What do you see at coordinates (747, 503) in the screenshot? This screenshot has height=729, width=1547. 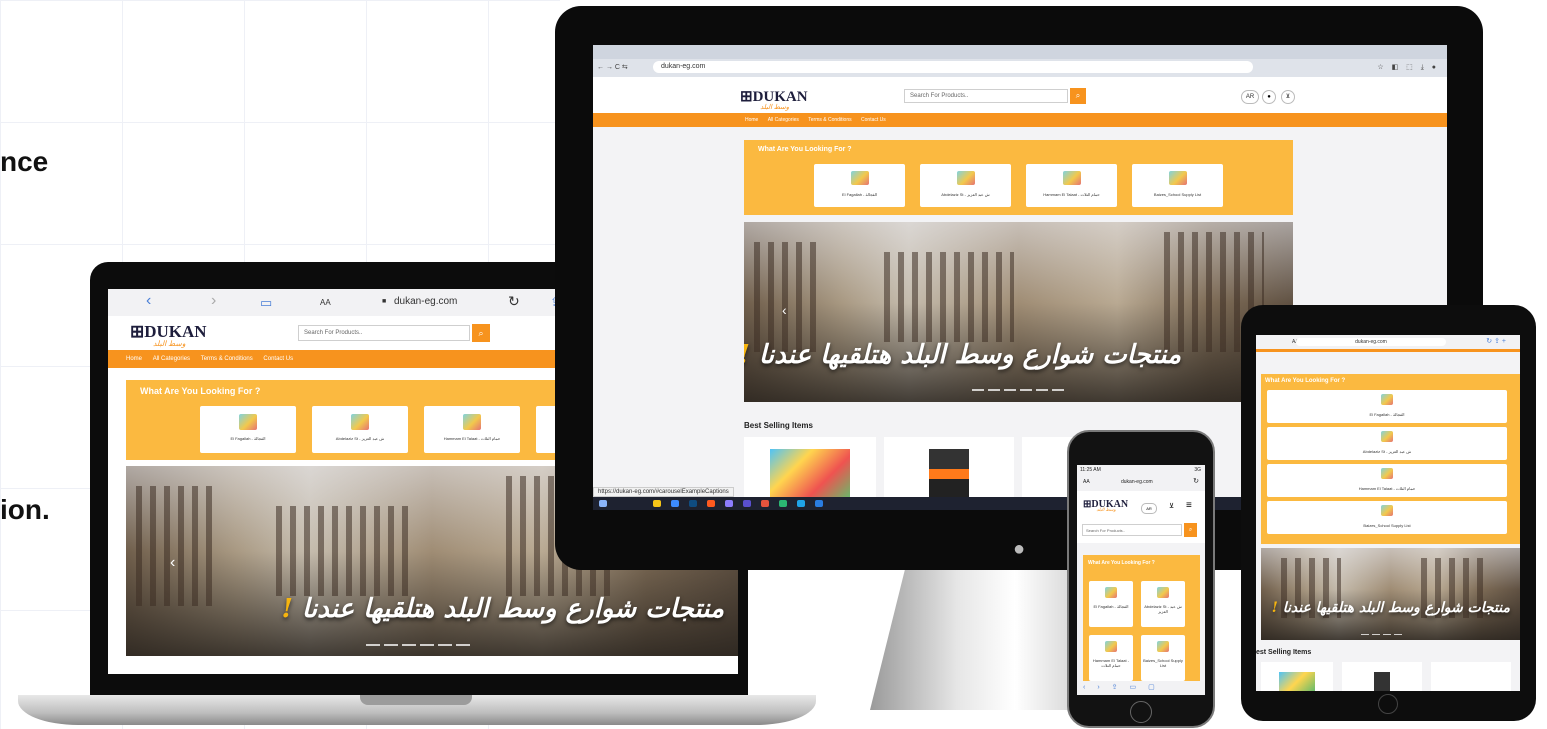 I see `premiere-icon` at bounding box center [747, 503].